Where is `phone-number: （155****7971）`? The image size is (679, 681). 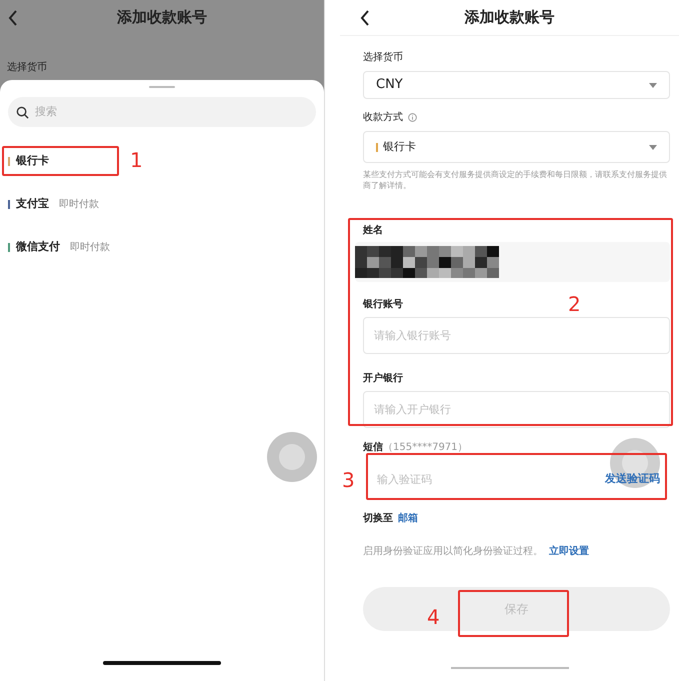
phone-number: （155****7971） is located at coordinates (425, 448).